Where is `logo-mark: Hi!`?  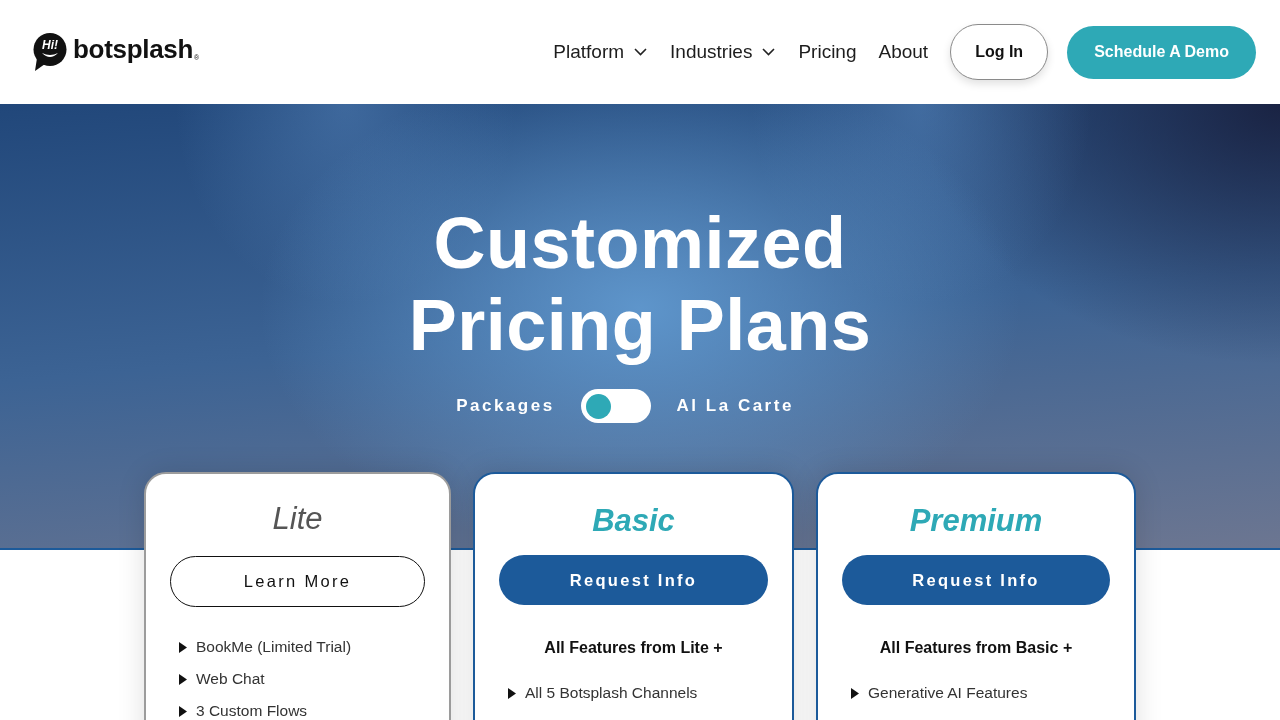 logo-mark: Hi! is located at coordinates (50, 52).